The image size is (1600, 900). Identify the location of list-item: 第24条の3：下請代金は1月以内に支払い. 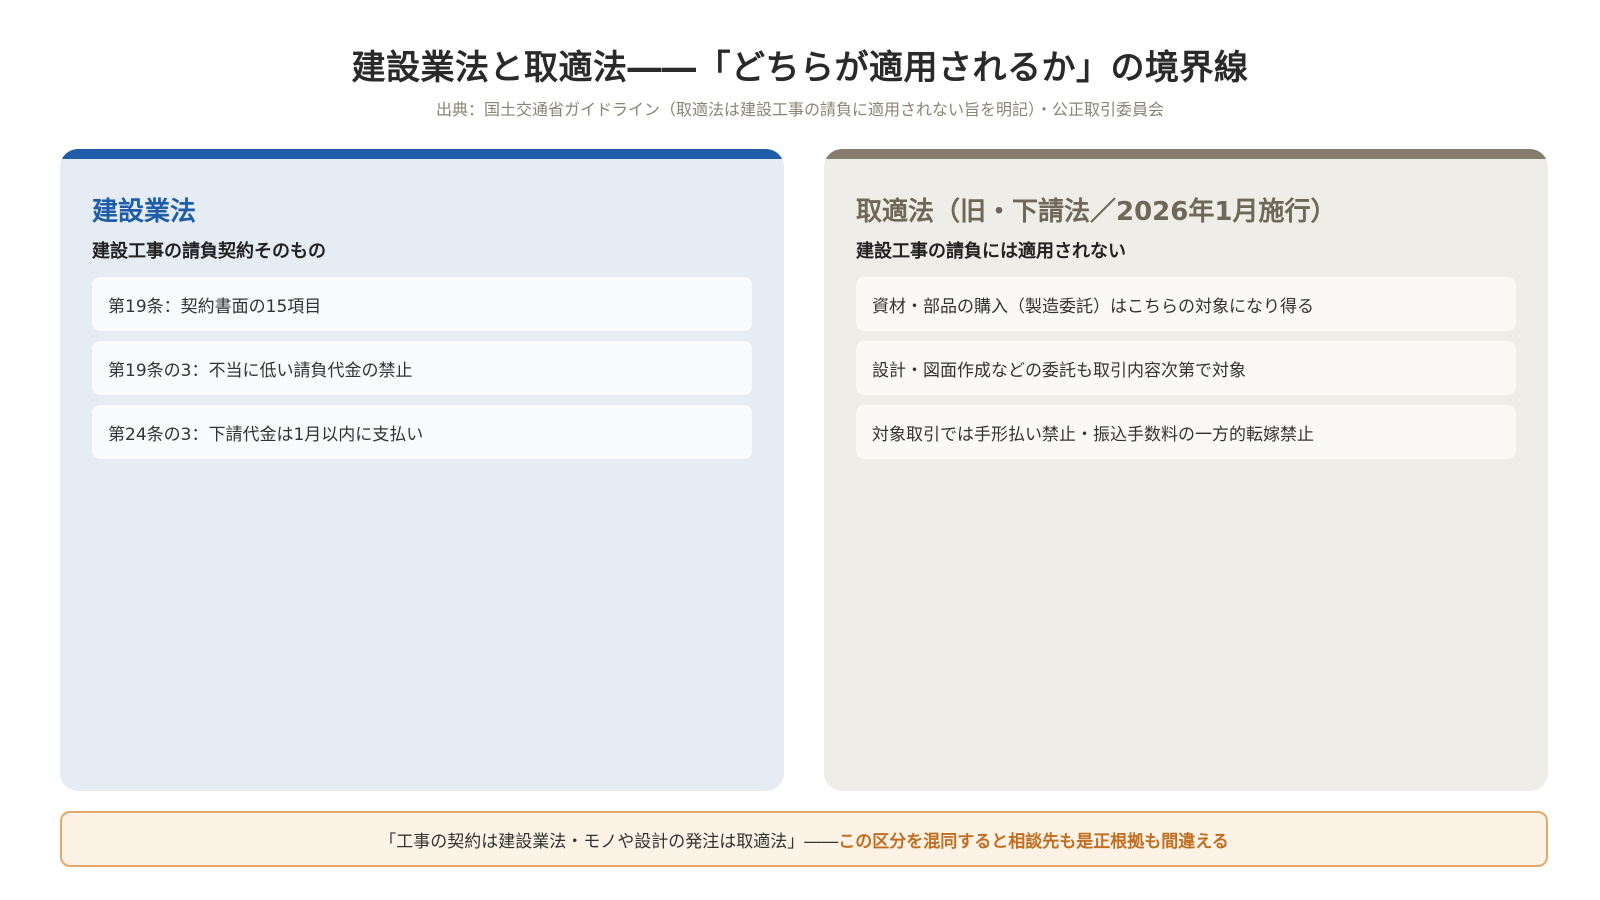
(422, 432).